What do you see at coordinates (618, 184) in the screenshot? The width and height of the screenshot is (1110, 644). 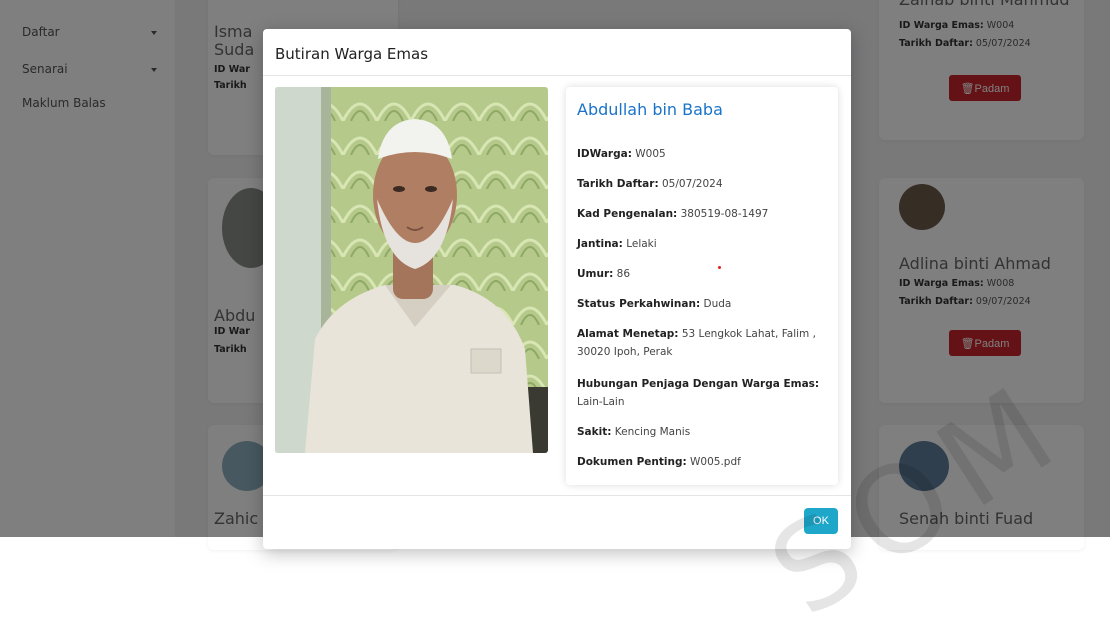 I see `detail-label: Tarikh Daftar:` at bounding box center [618, 184].